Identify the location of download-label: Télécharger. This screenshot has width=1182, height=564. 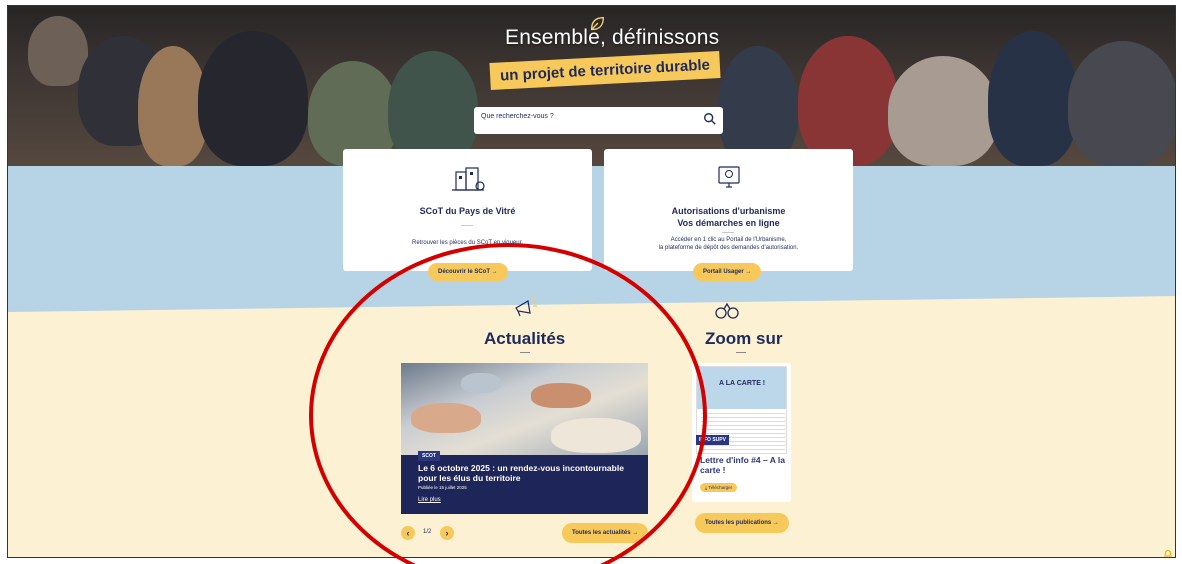
(720, 487).